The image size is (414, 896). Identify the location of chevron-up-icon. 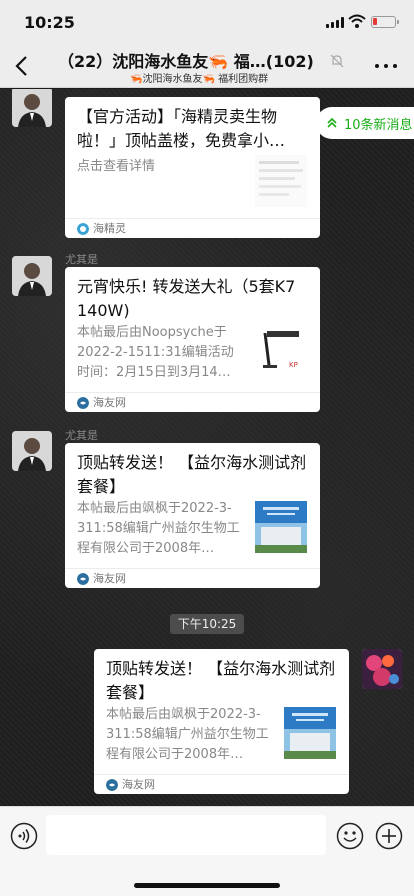
(332, 122).